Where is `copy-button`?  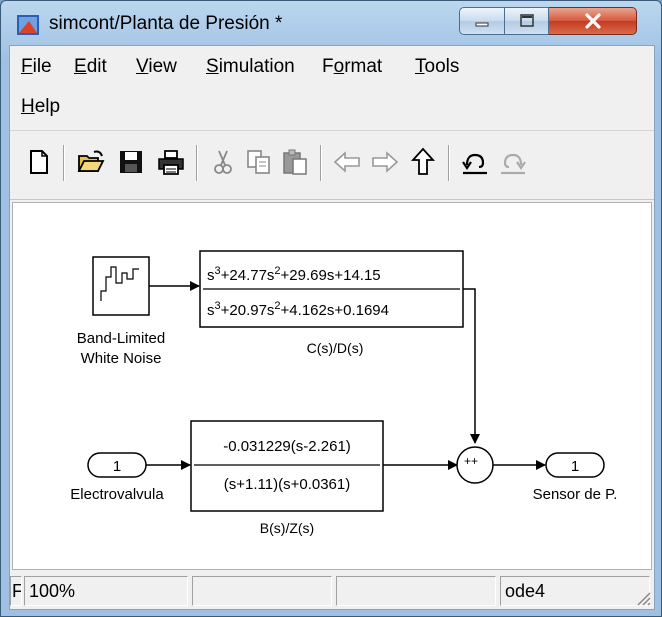 copy-button is located at coordinates (259, 162).